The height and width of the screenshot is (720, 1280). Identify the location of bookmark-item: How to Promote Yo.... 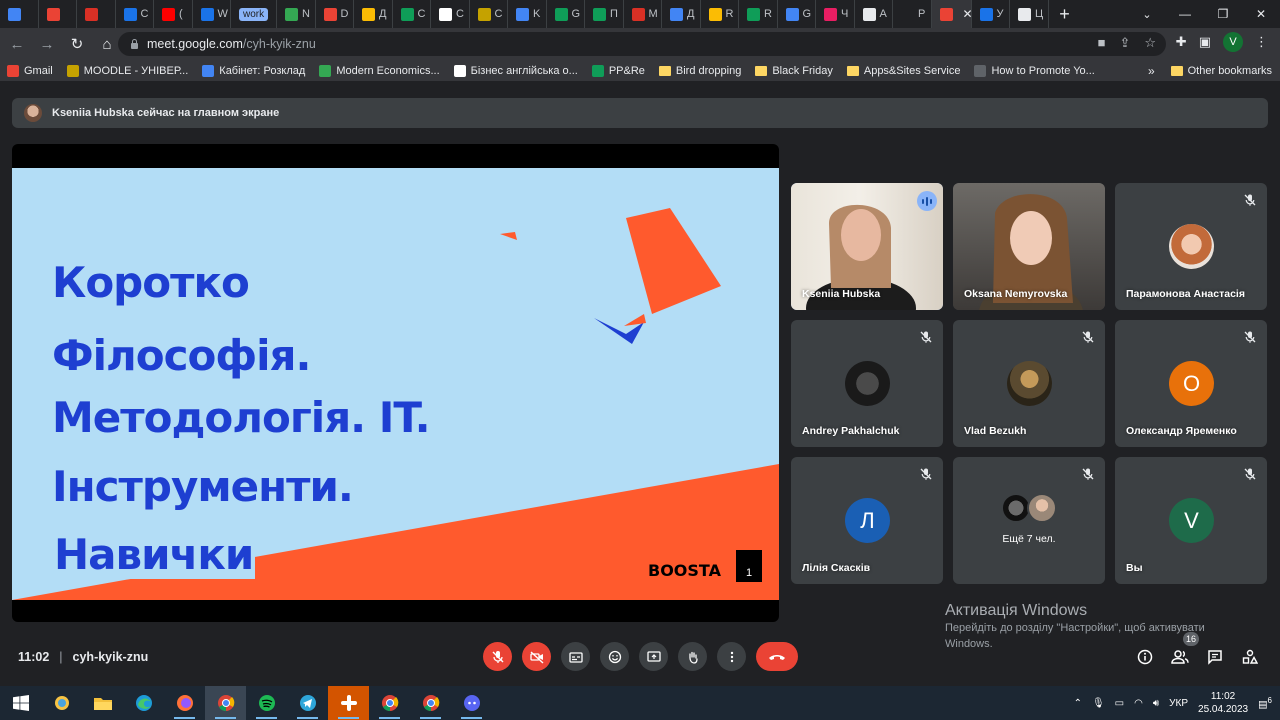
(1034, 70).